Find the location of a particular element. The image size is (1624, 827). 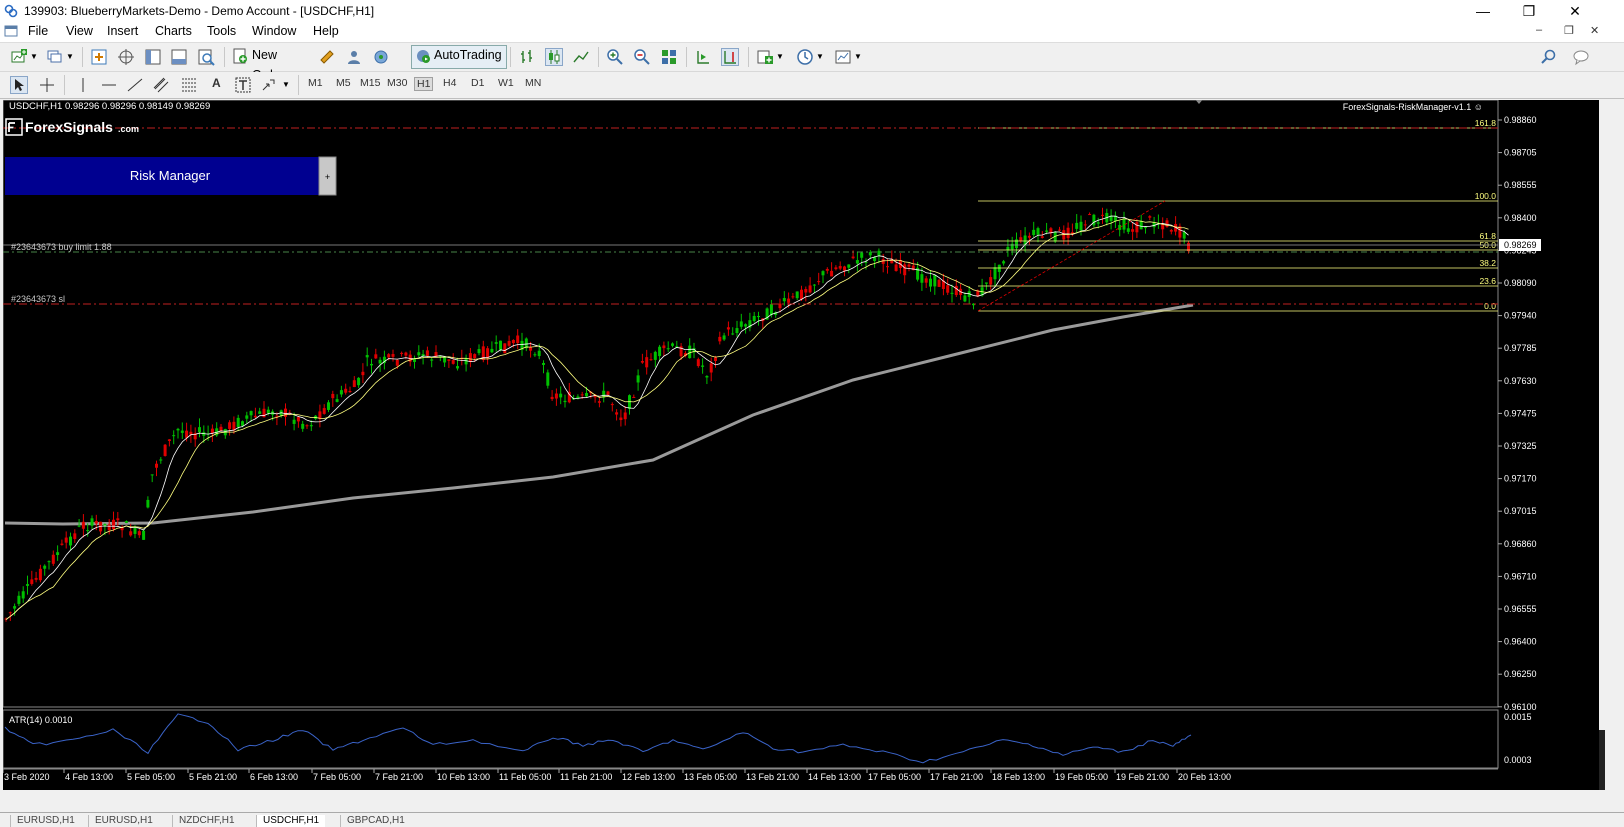

navigator-icon is located at coordinates (153, 57).